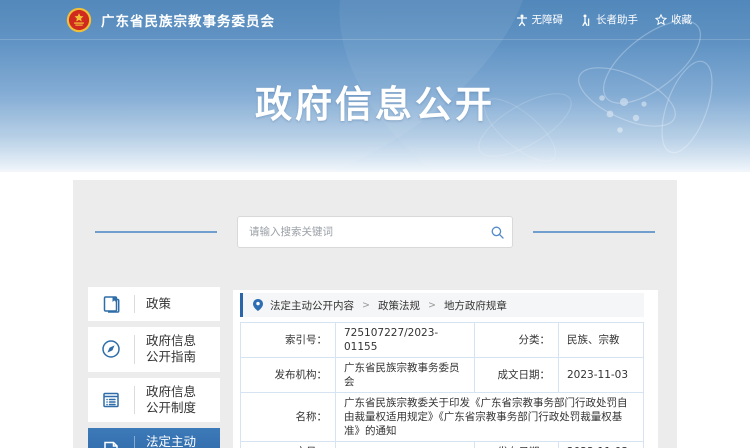 This screenshot has width=750, height=448. I want to click on search-input, so click(360, 232).